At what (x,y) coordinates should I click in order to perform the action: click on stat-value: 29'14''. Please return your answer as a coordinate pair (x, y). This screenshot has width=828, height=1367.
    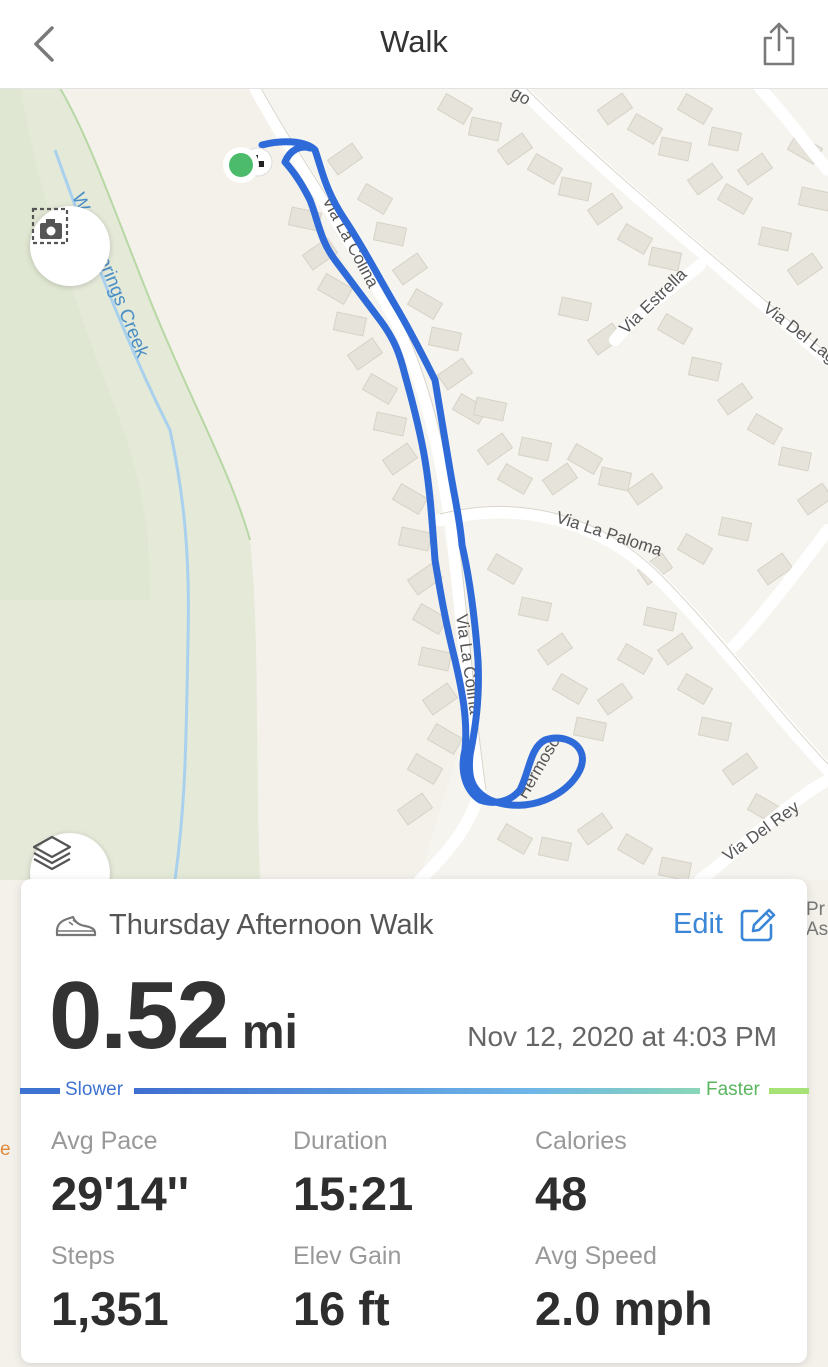
    Looking at the image, I should click on (120, 1193).